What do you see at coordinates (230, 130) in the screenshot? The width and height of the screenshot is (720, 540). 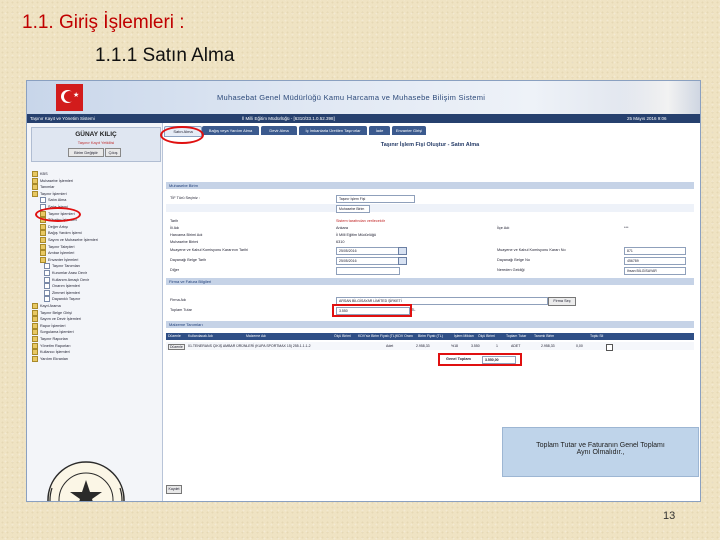 I see `tab: Bağış veya Yardım Alma` at bounding box center [230, 130].